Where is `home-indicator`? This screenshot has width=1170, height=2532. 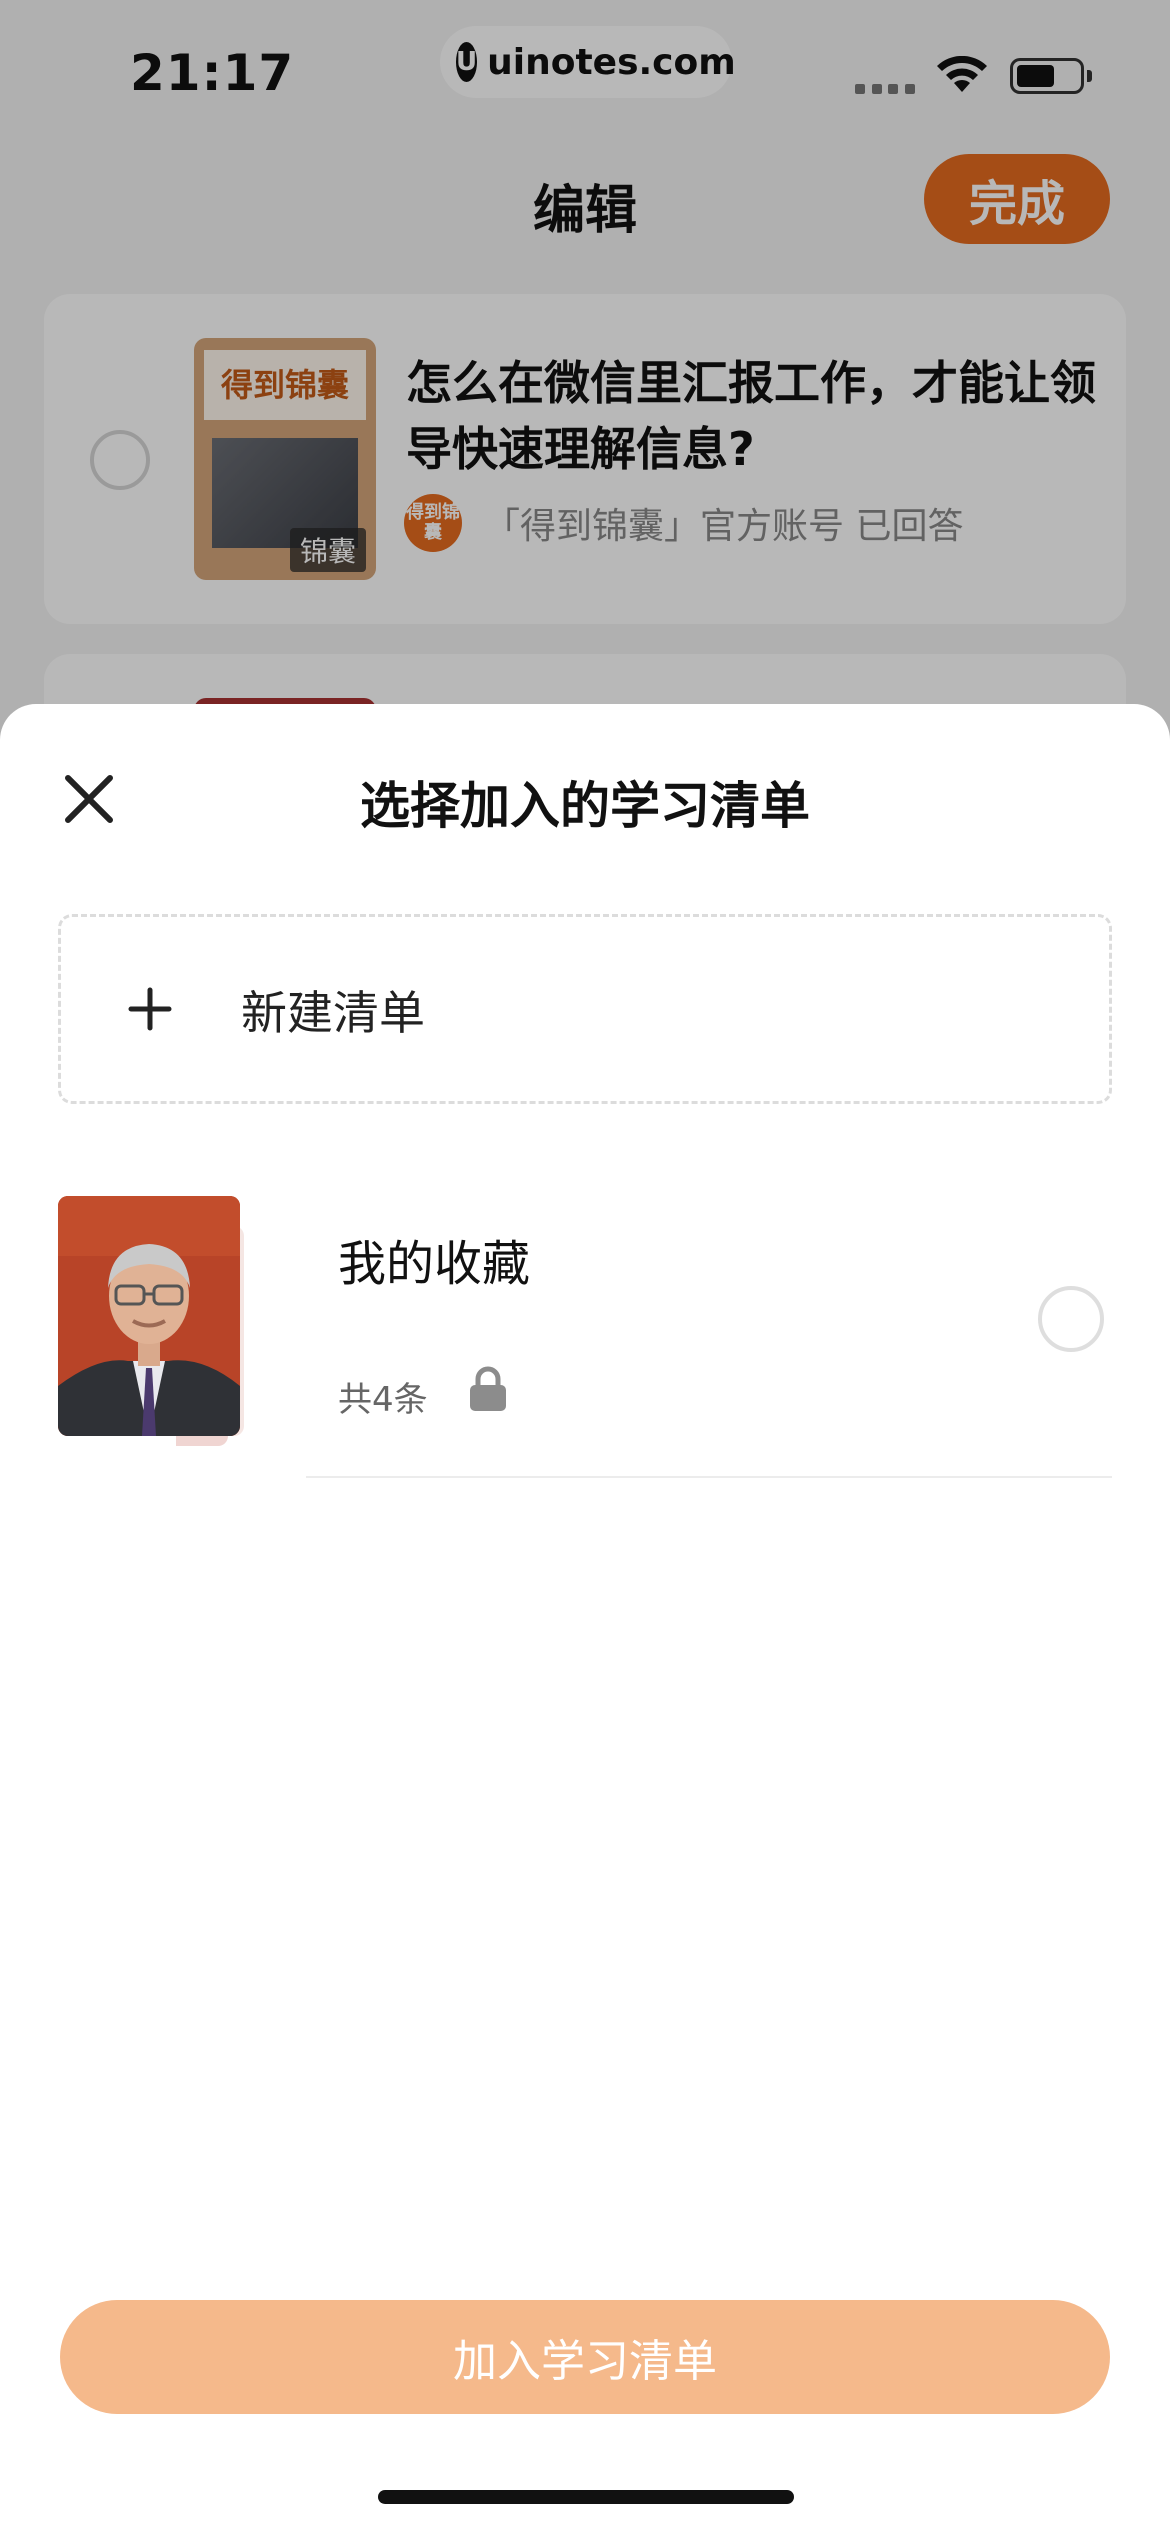
home-indicator is located at coordinates (586, 2497).